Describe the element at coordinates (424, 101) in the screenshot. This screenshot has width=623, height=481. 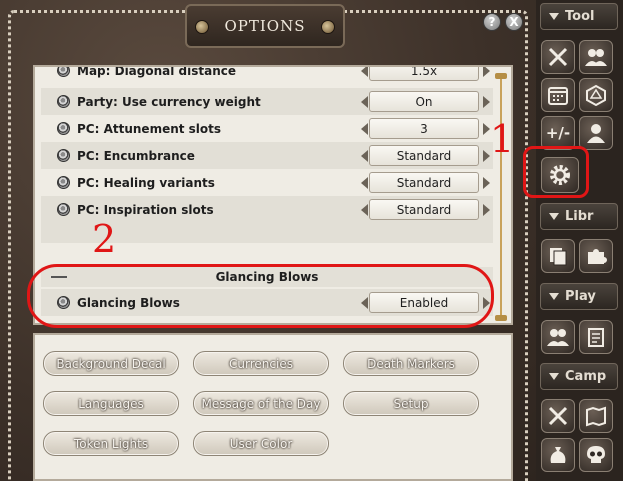
I see `option-value: On` at that location.